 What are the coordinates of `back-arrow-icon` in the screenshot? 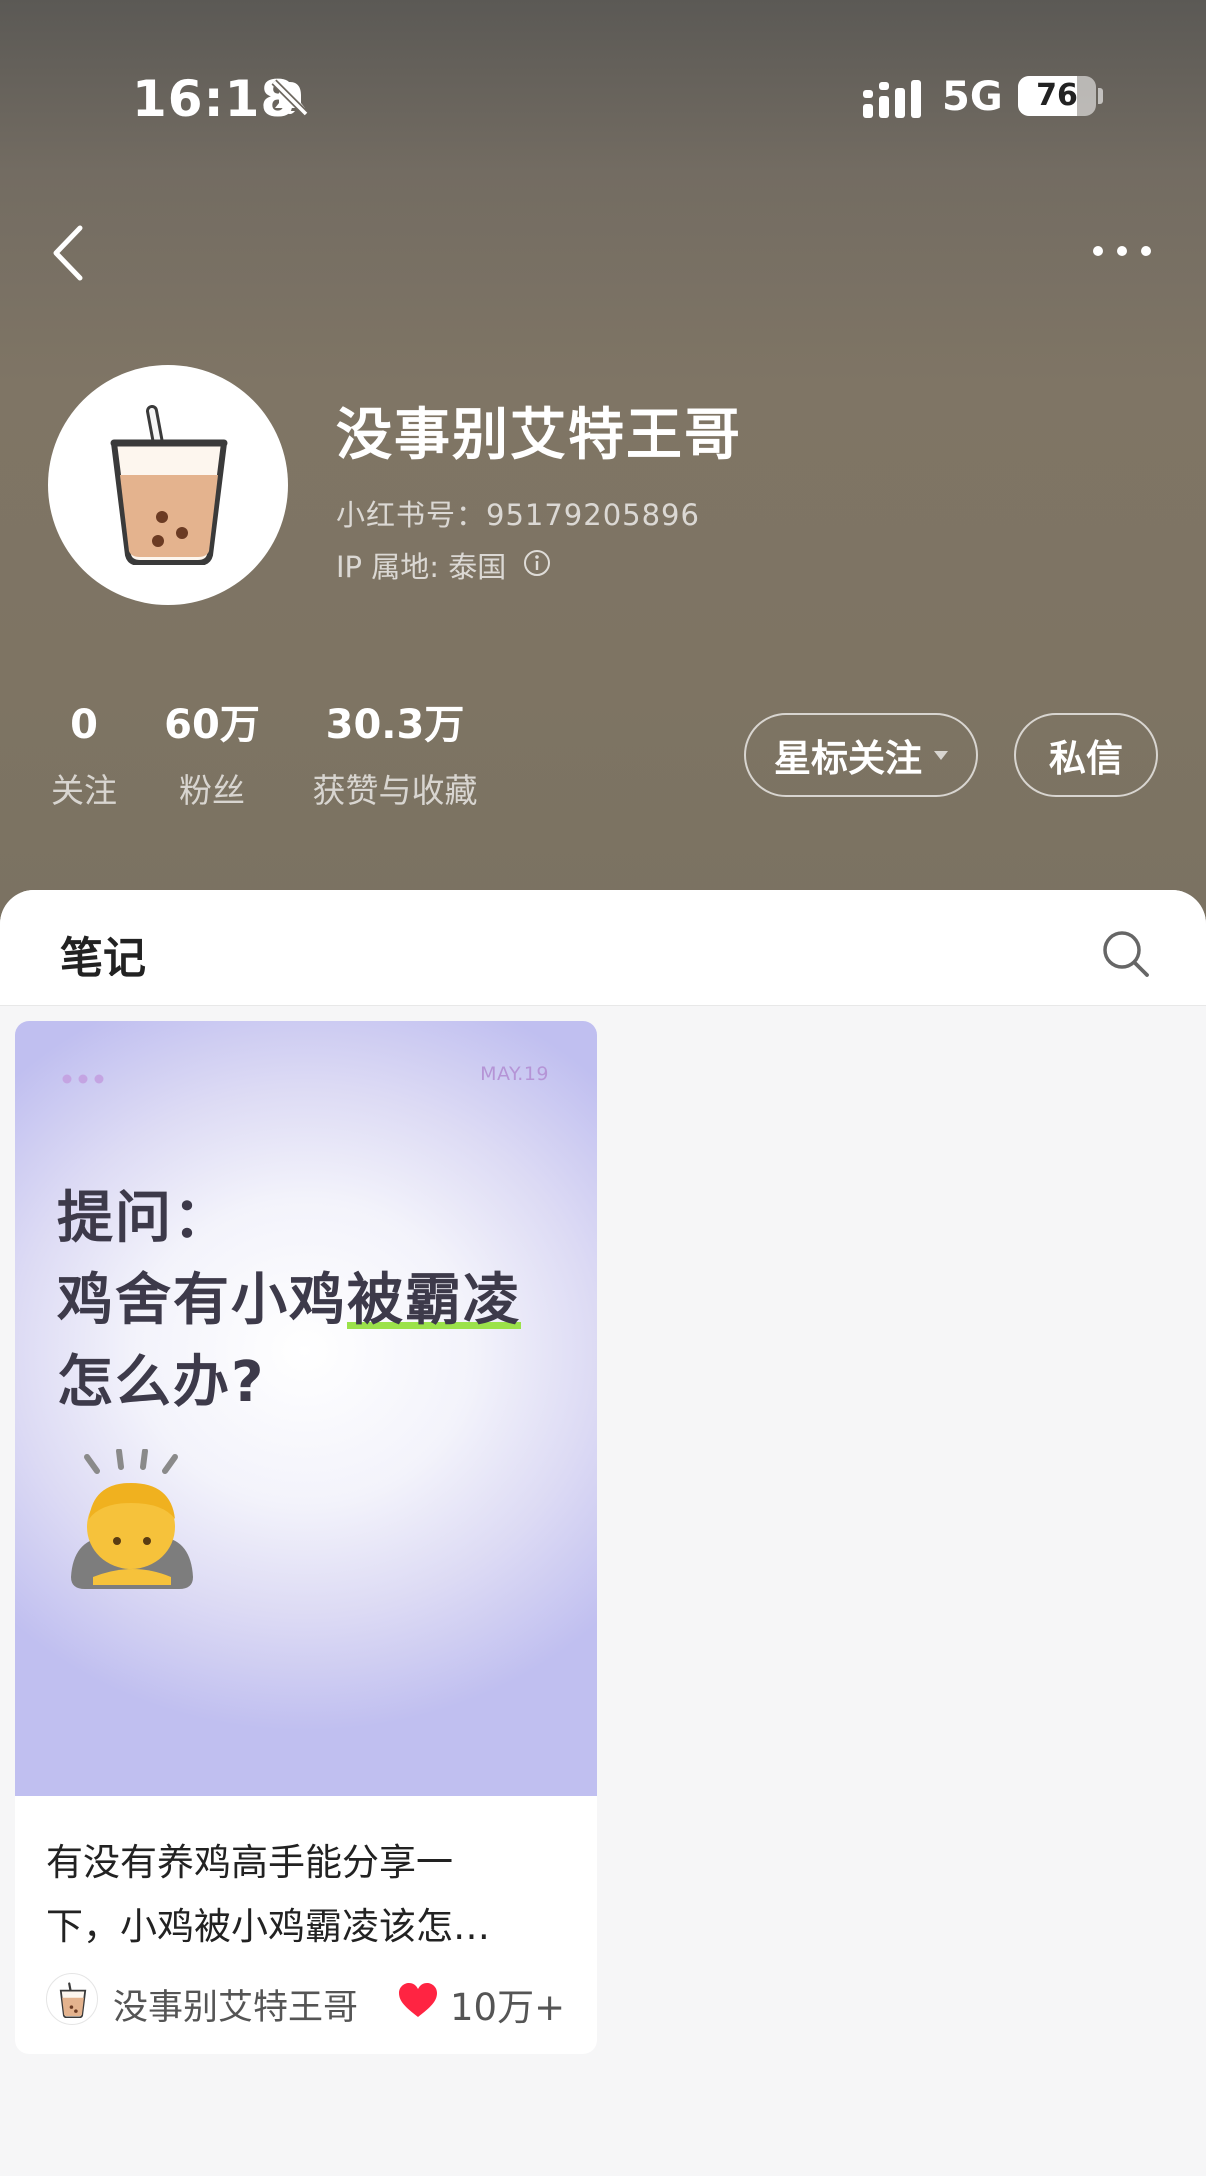 It's located at (68, 253).